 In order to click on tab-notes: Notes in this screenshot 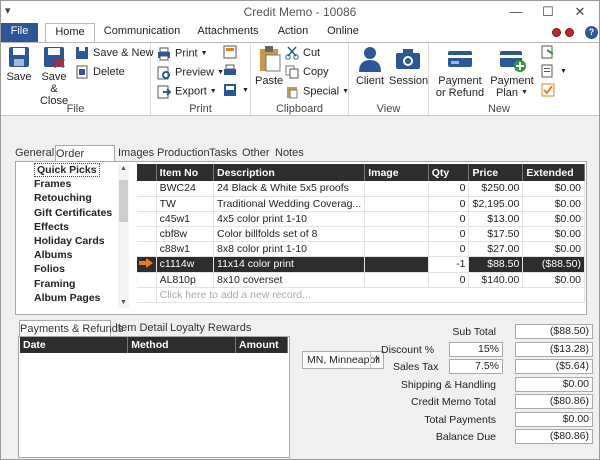, I will do `click(290, 153)`.